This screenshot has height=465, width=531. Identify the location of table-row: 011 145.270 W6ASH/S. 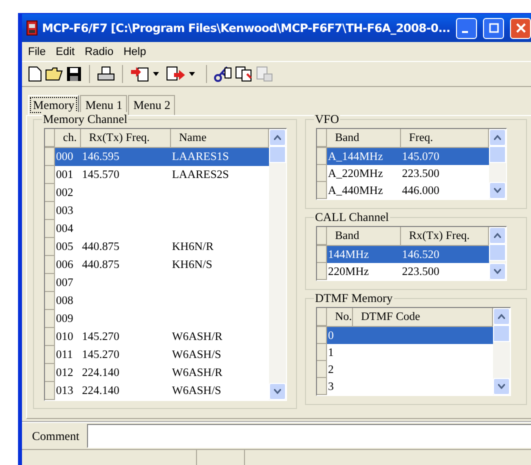
(162, 355).